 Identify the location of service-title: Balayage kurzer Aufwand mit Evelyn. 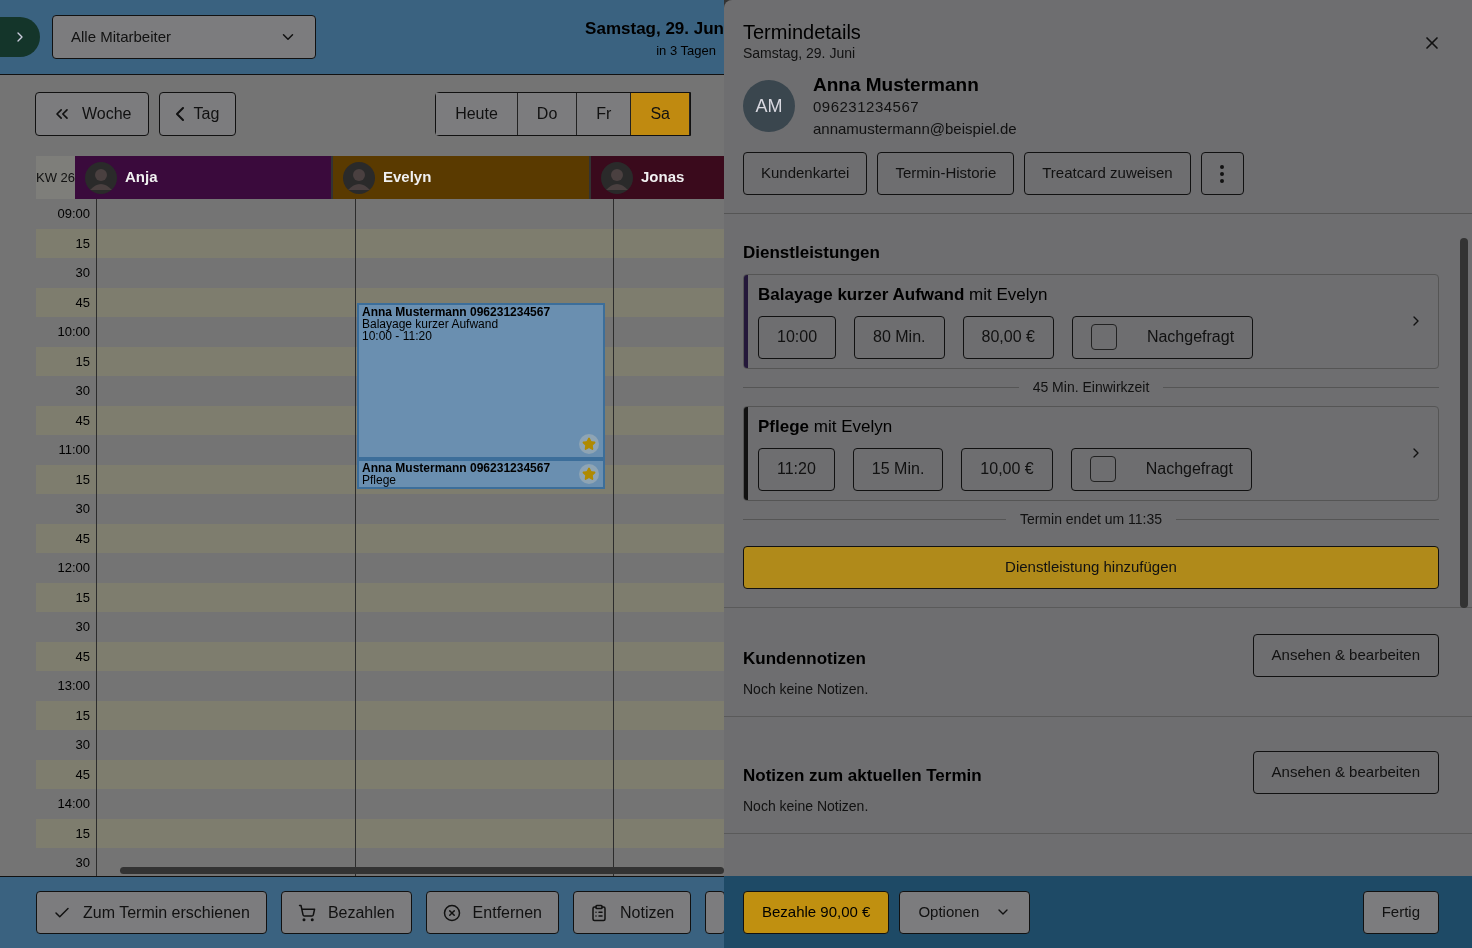
(903, 294).